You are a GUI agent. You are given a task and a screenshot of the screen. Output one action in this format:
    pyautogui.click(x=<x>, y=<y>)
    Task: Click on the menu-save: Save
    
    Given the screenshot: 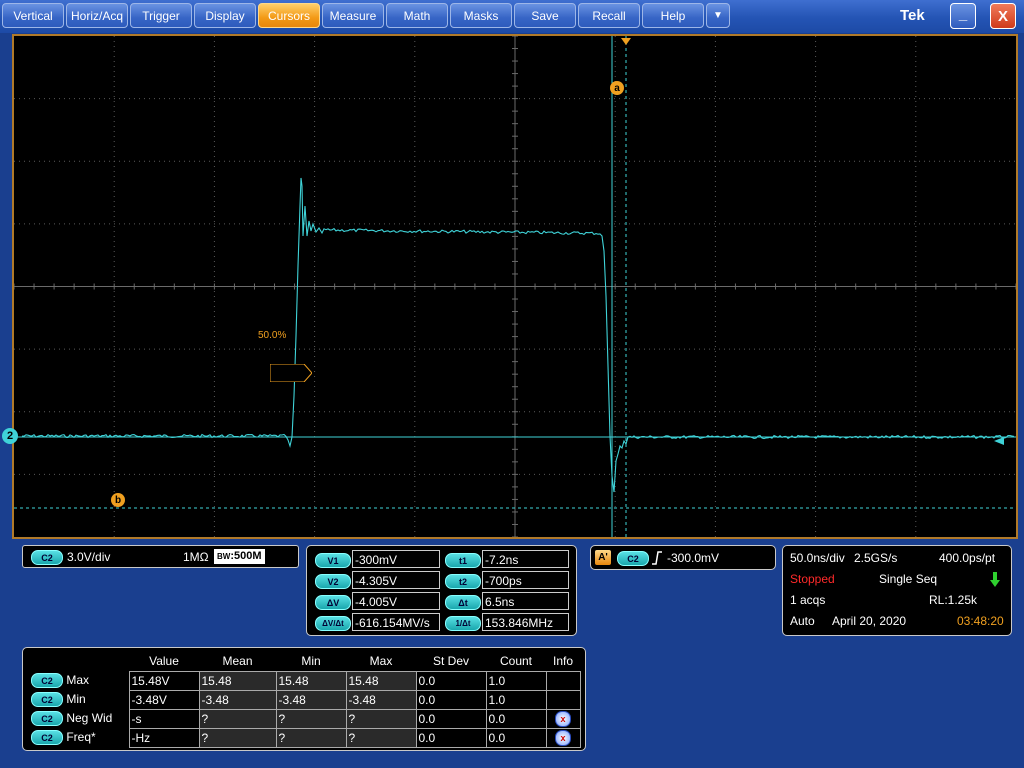 What is the action you would take?
    pyautogui.click(x=545, y=15)
    